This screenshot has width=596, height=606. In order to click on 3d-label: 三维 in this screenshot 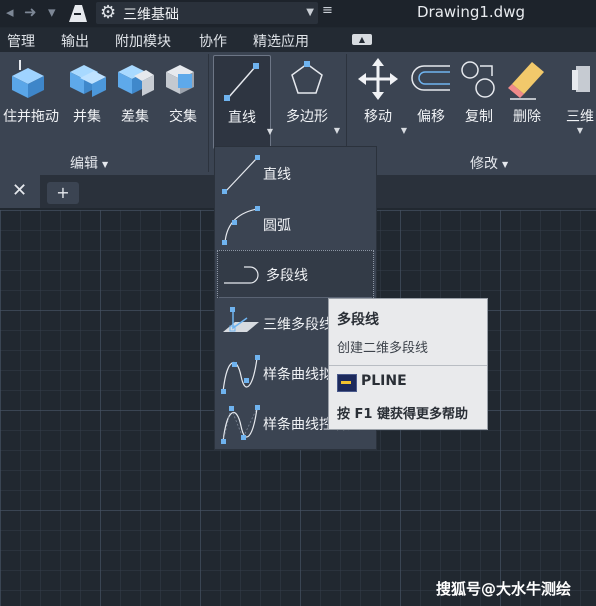, I will do `click(580, 117)`.